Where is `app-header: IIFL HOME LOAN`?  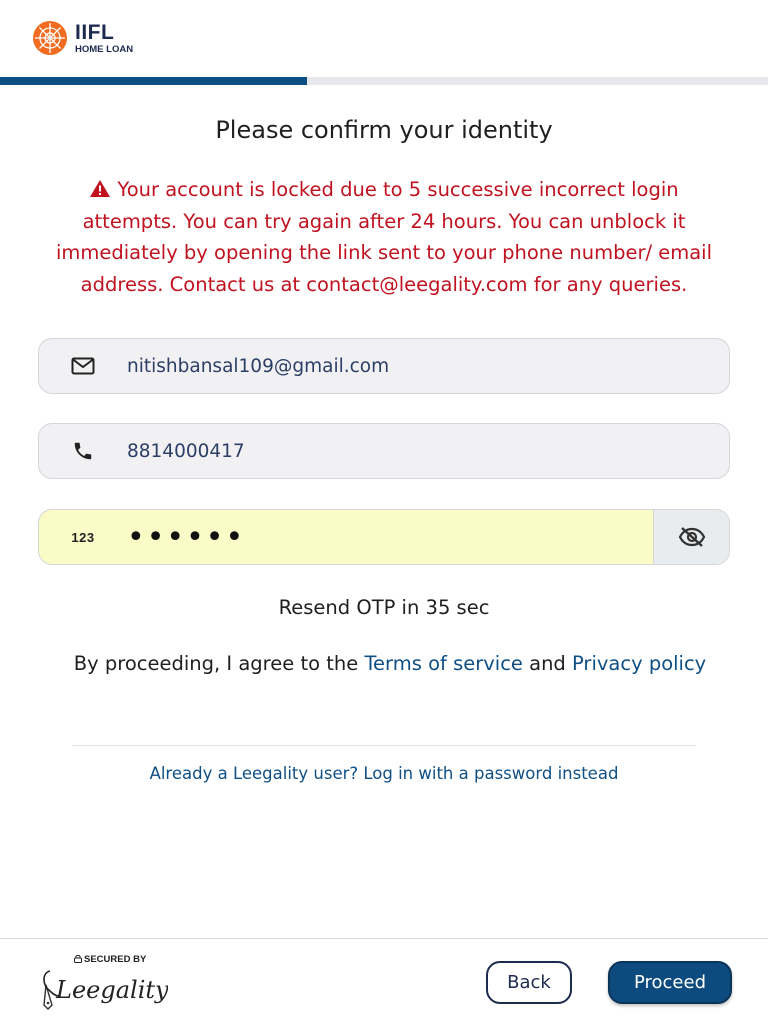
app-header: IIFL HOME LOAN is located at coordinates (384, 38).